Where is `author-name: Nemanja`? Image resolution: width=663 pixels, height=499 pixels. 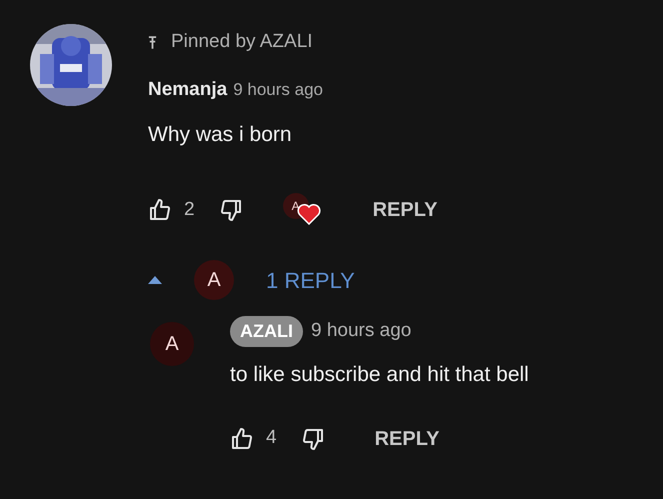
author-name: Nemanja is located at coordinates (188, 90).